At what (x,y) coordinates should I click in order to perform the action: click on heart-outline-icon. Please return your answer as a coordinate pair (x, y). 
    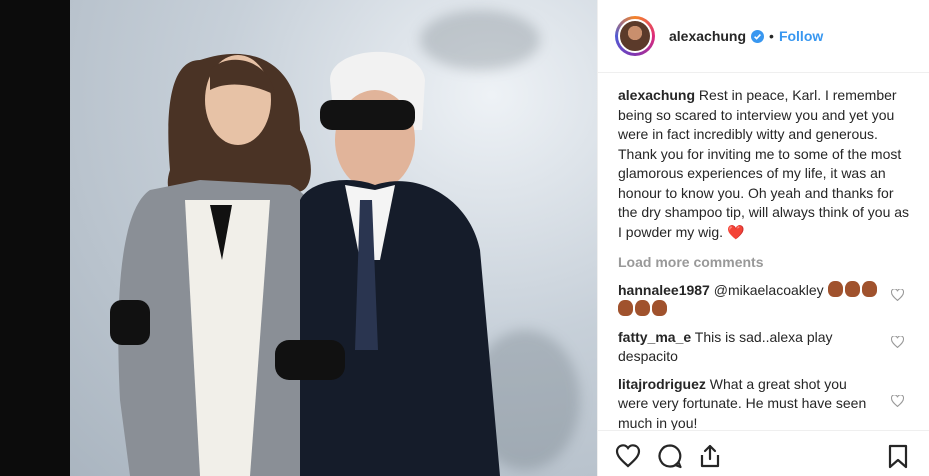
    Looking at the image, I should click on (628, 456).